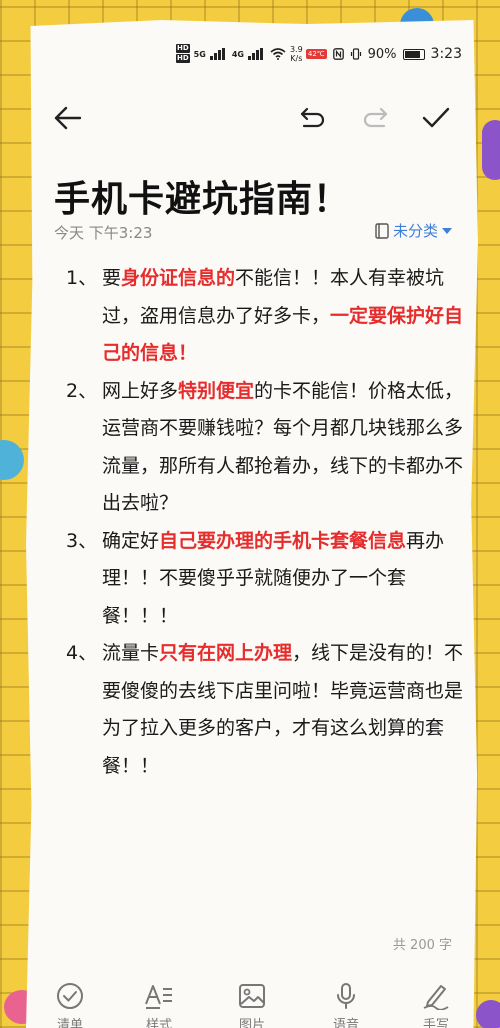 This screenshot has width=500, height=1028. I want to click on network-speed: 3.9 K/s, so click(296, 54).